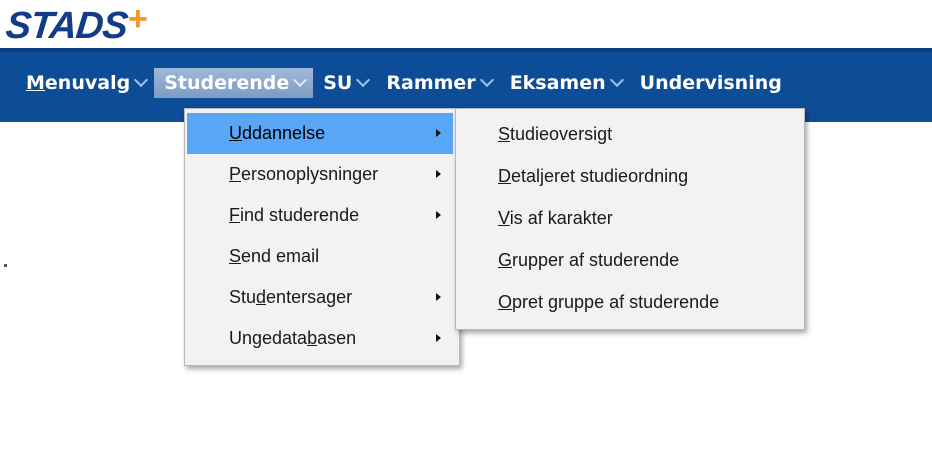  Describe the element at coordinates (504, 176) in the screenshot. I see `item-accel: D` at that location.